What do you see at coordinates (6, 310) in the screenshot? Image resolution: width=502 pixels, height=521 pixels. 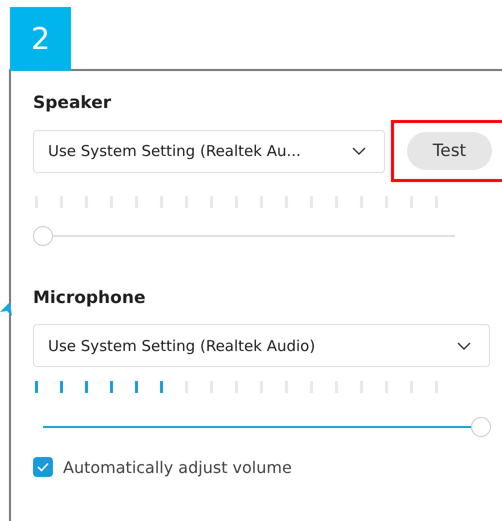 I see `pointer-arrow-icon` at bounding box center [6, 310].